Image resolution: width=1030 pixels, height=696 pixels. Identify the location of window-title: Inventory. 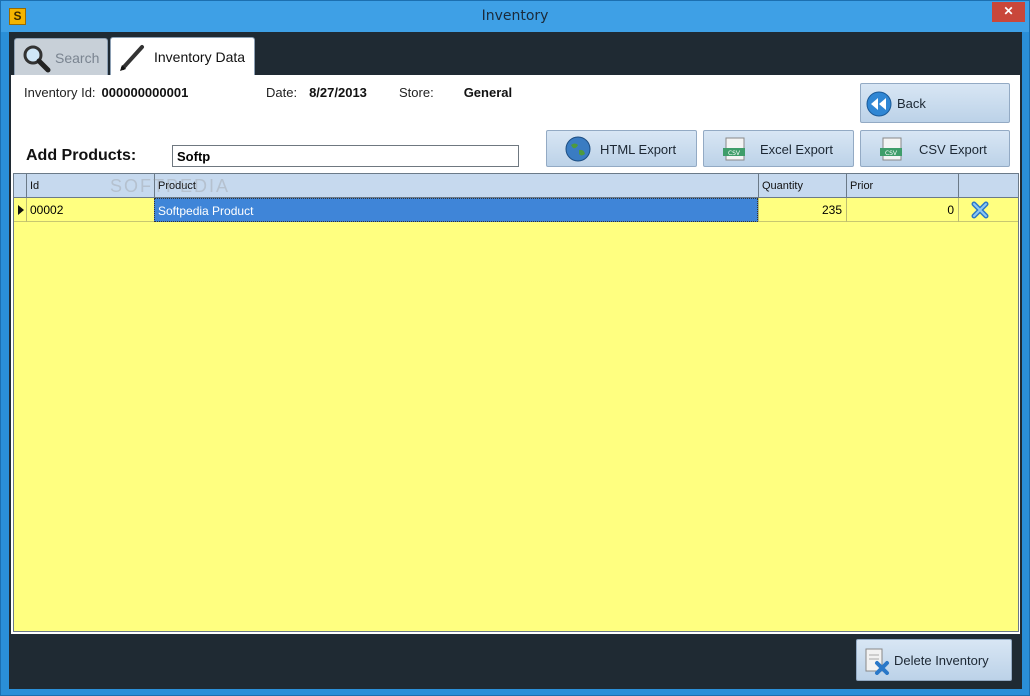
(515, 16).